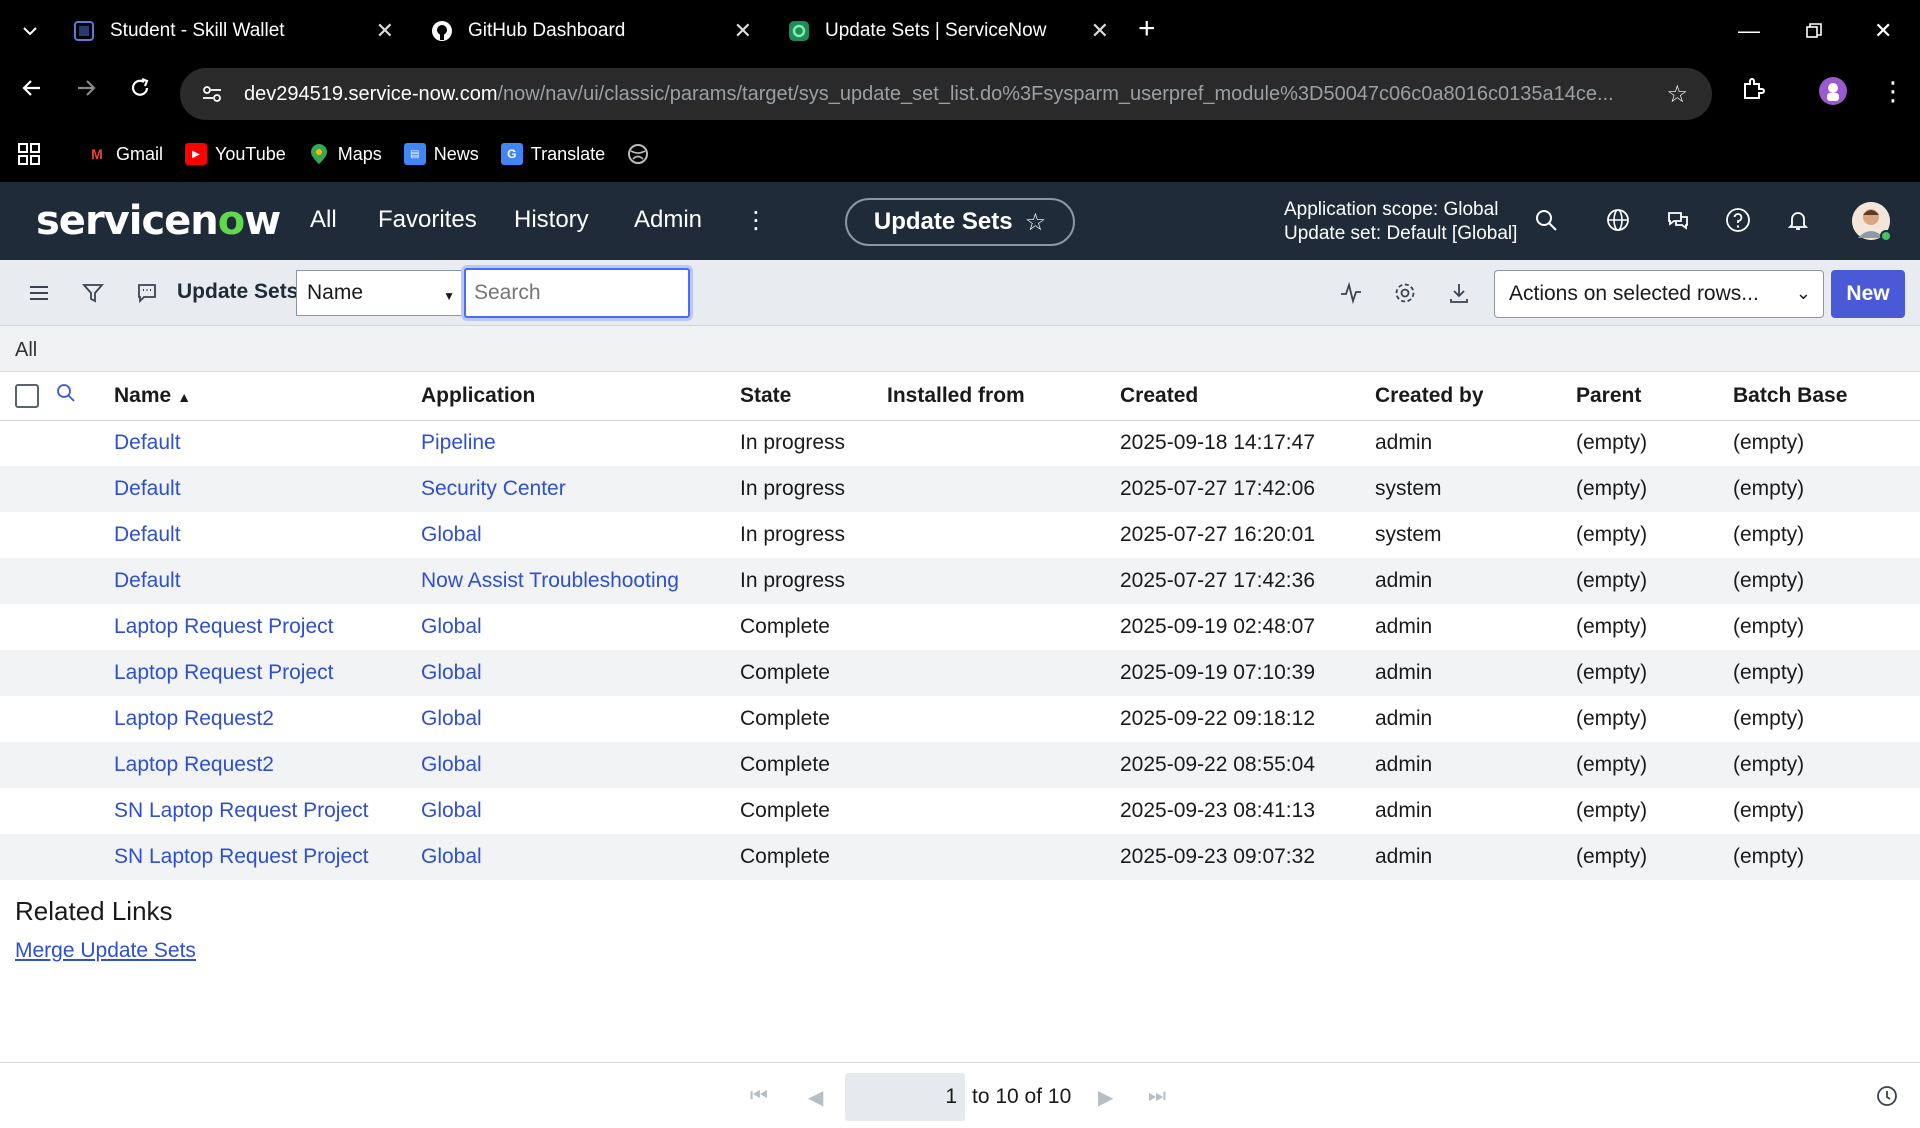  Describe the element at coordinates (1893, 91) in the screenshot. I see `browser-menu-icon: ⋮` at that location.